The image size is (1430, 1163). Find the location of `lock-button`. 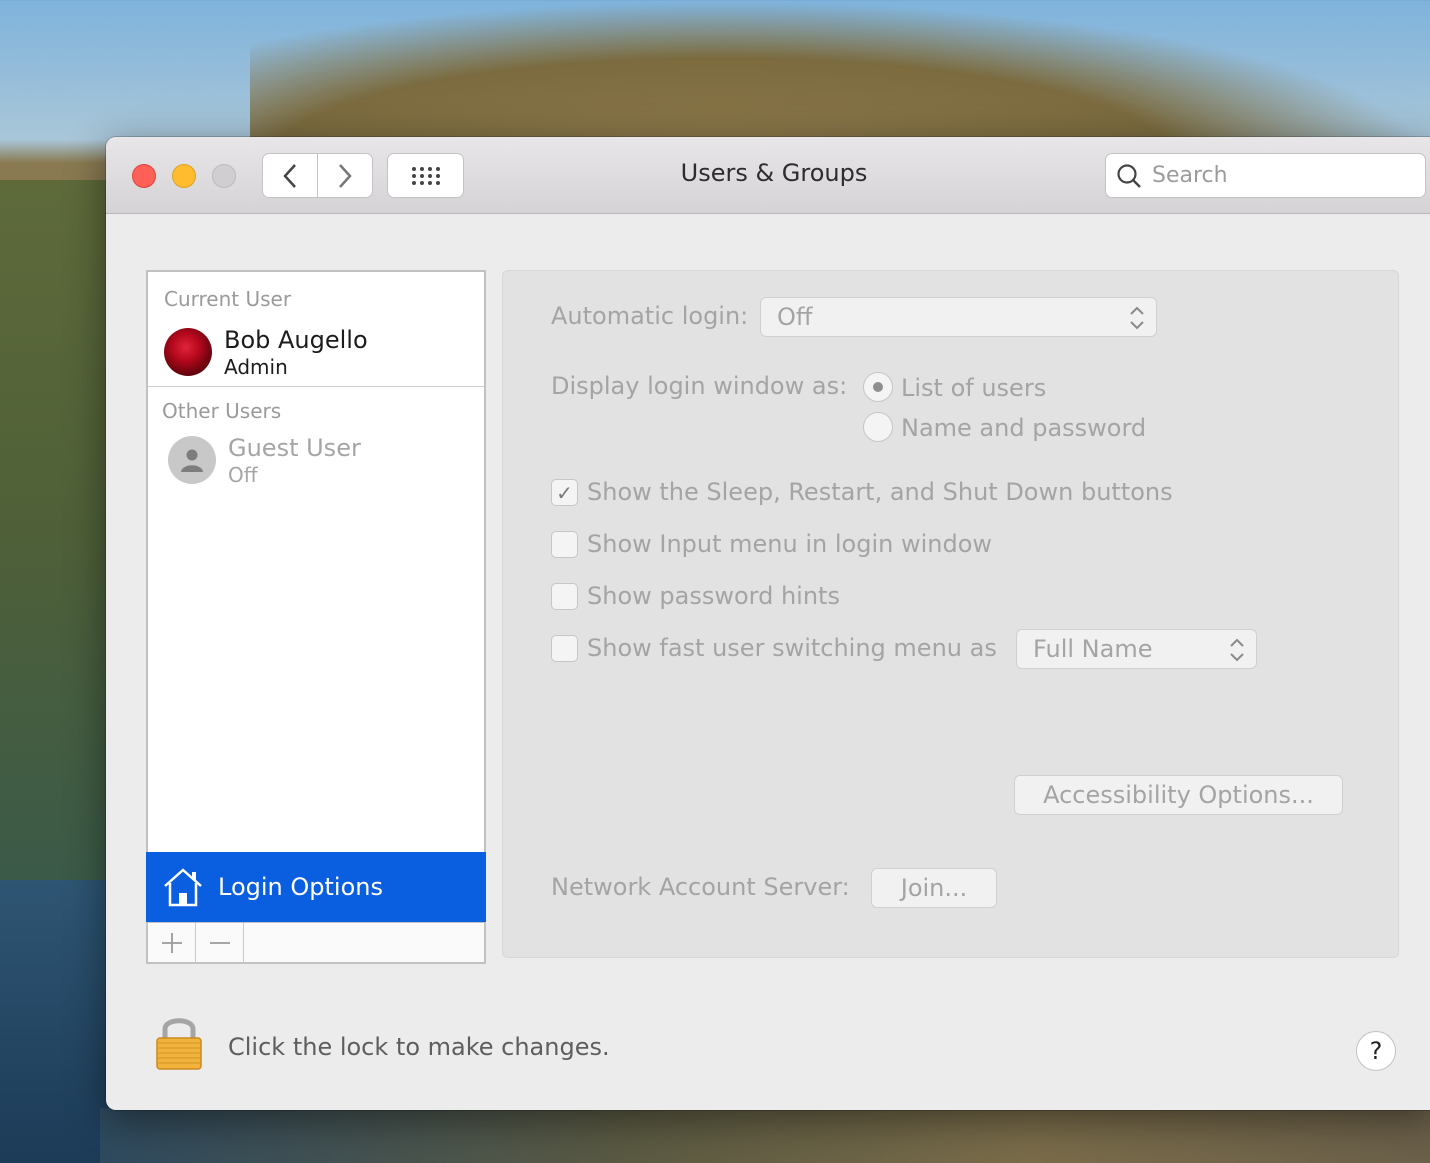

lock-button is located at coordinates (179, 1044).